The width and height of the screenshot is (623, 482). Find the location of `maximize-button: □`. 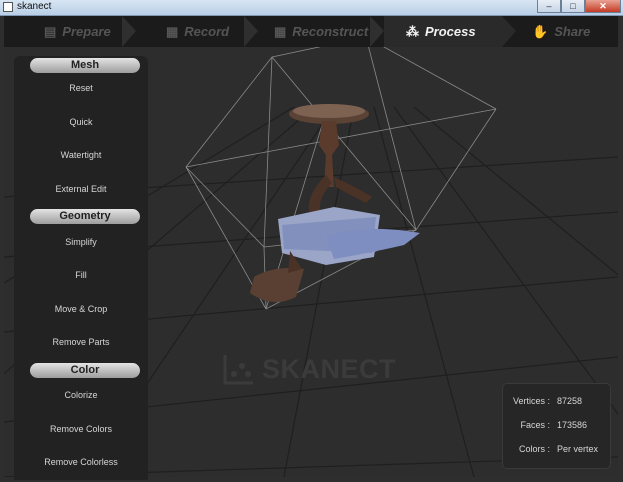

maximize-button: □ is located at coordinates (573, 6).